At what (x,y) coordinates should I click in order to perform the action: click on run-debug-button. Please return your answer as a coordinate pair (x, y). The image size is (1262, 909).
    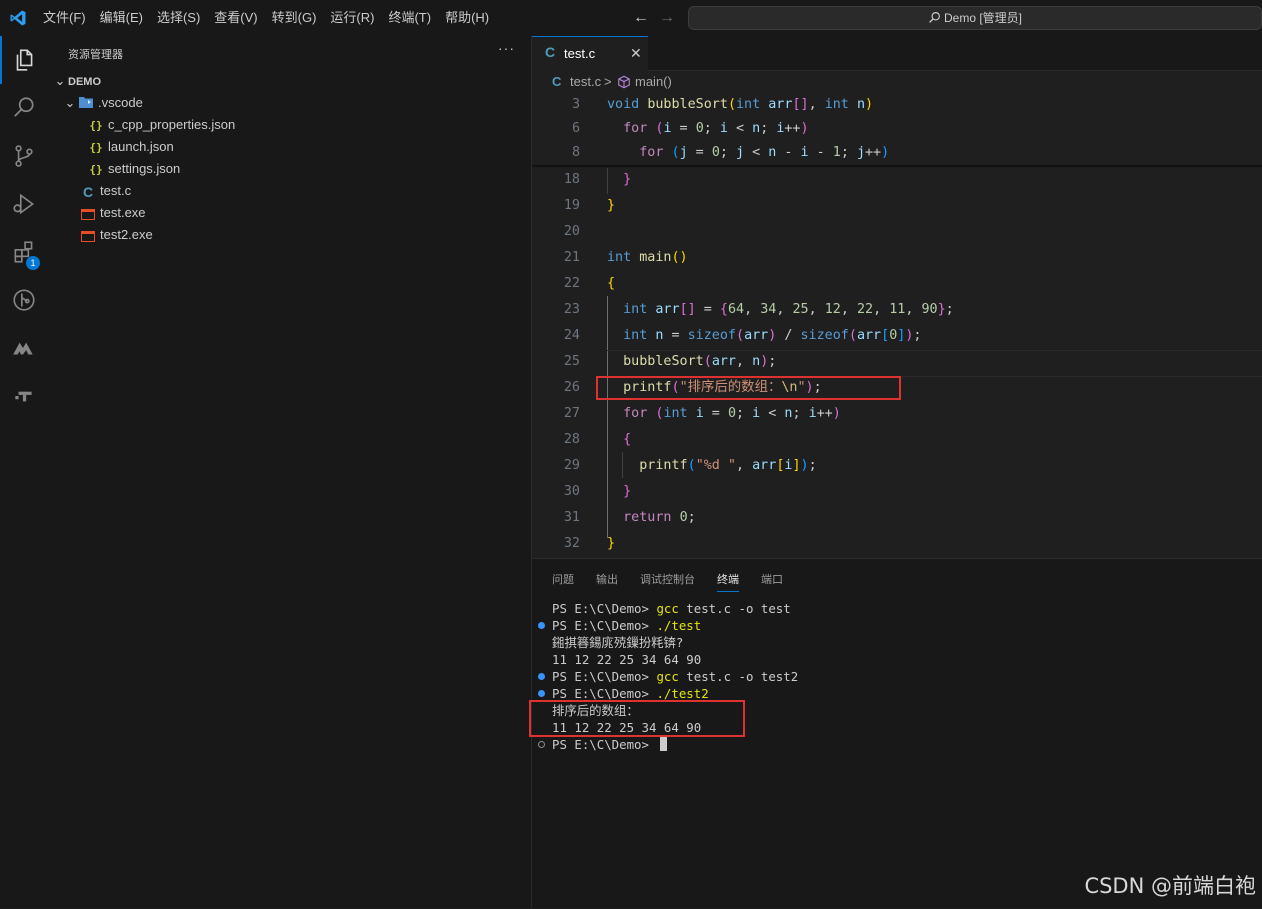
    Looking at the image, I should click on (24, 204).